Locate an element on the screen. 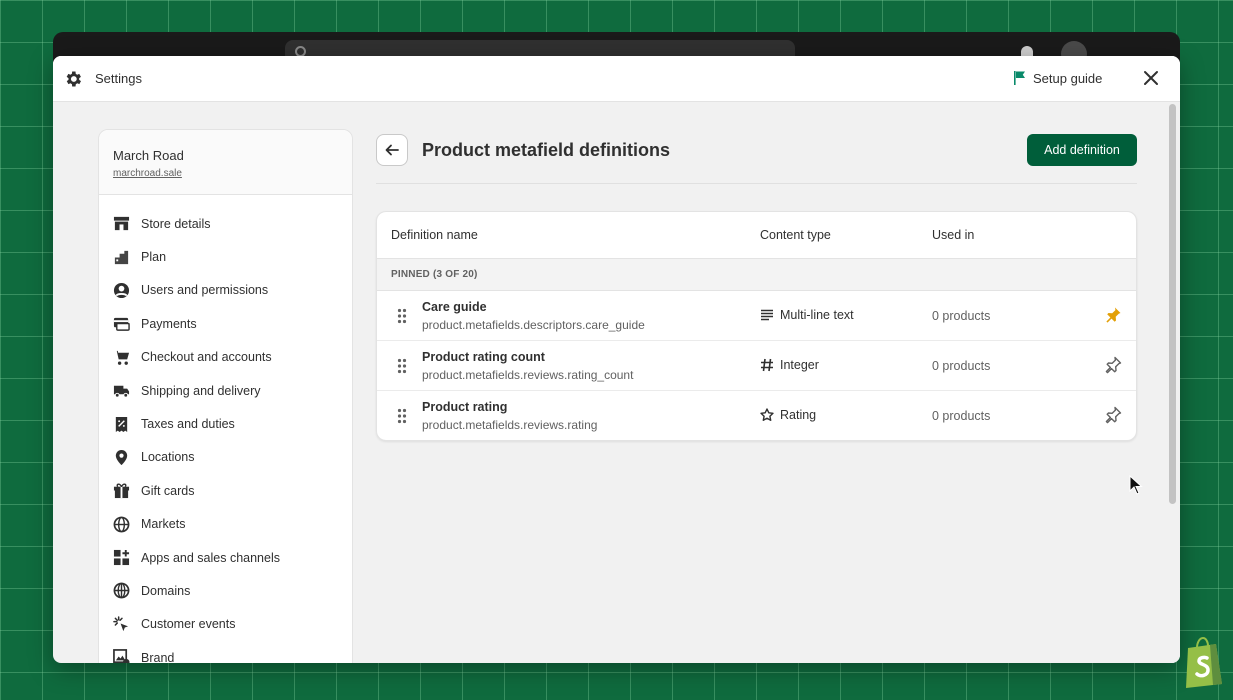 The height and width of the screenshot is (700, 1233). sidebar-item-label: Apps and sales channels is located at coordinates (210, 557).